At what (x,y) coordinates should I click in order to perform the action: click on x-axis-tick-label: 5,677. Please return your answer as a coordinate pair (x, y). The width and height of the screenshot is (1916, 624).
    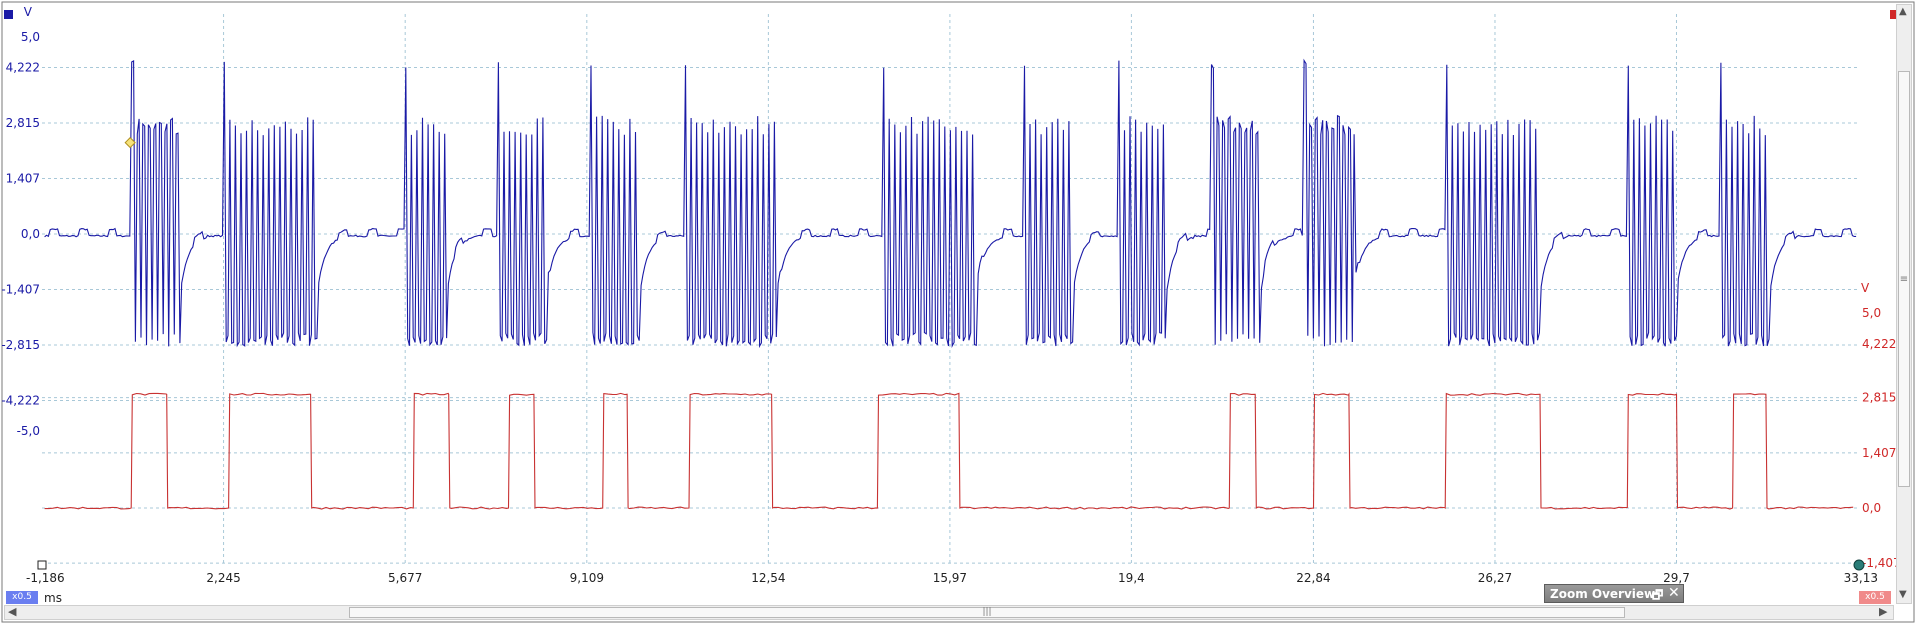
    Looking at the image, I should click on (405, 578).